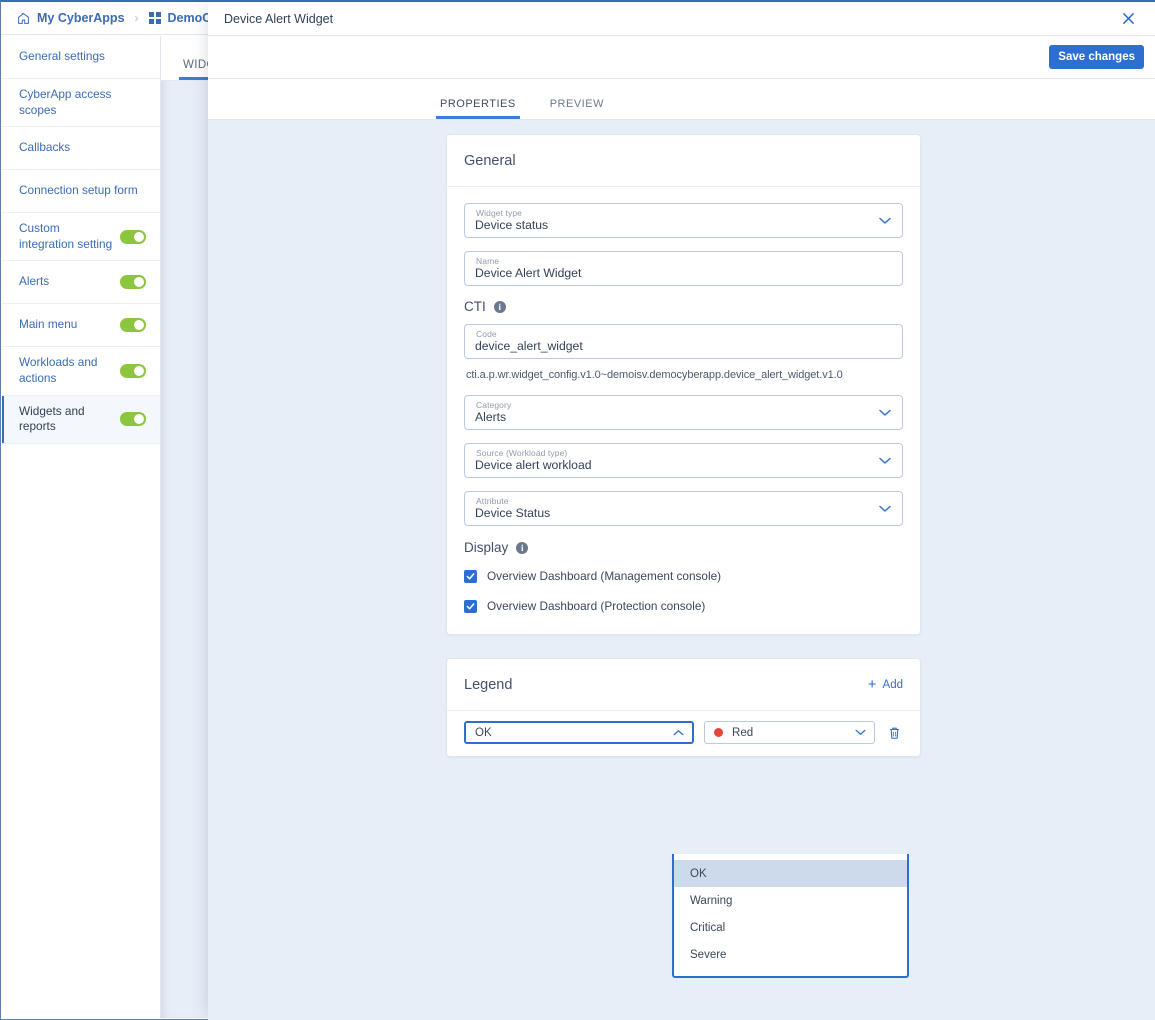 Image resolution: width=1155 pixels, height=1020 pixels. What do you see at coordinates (475, 306) in the screenshot?
I see `cti-heading-label: CTI` at bounding box center [475, 306].